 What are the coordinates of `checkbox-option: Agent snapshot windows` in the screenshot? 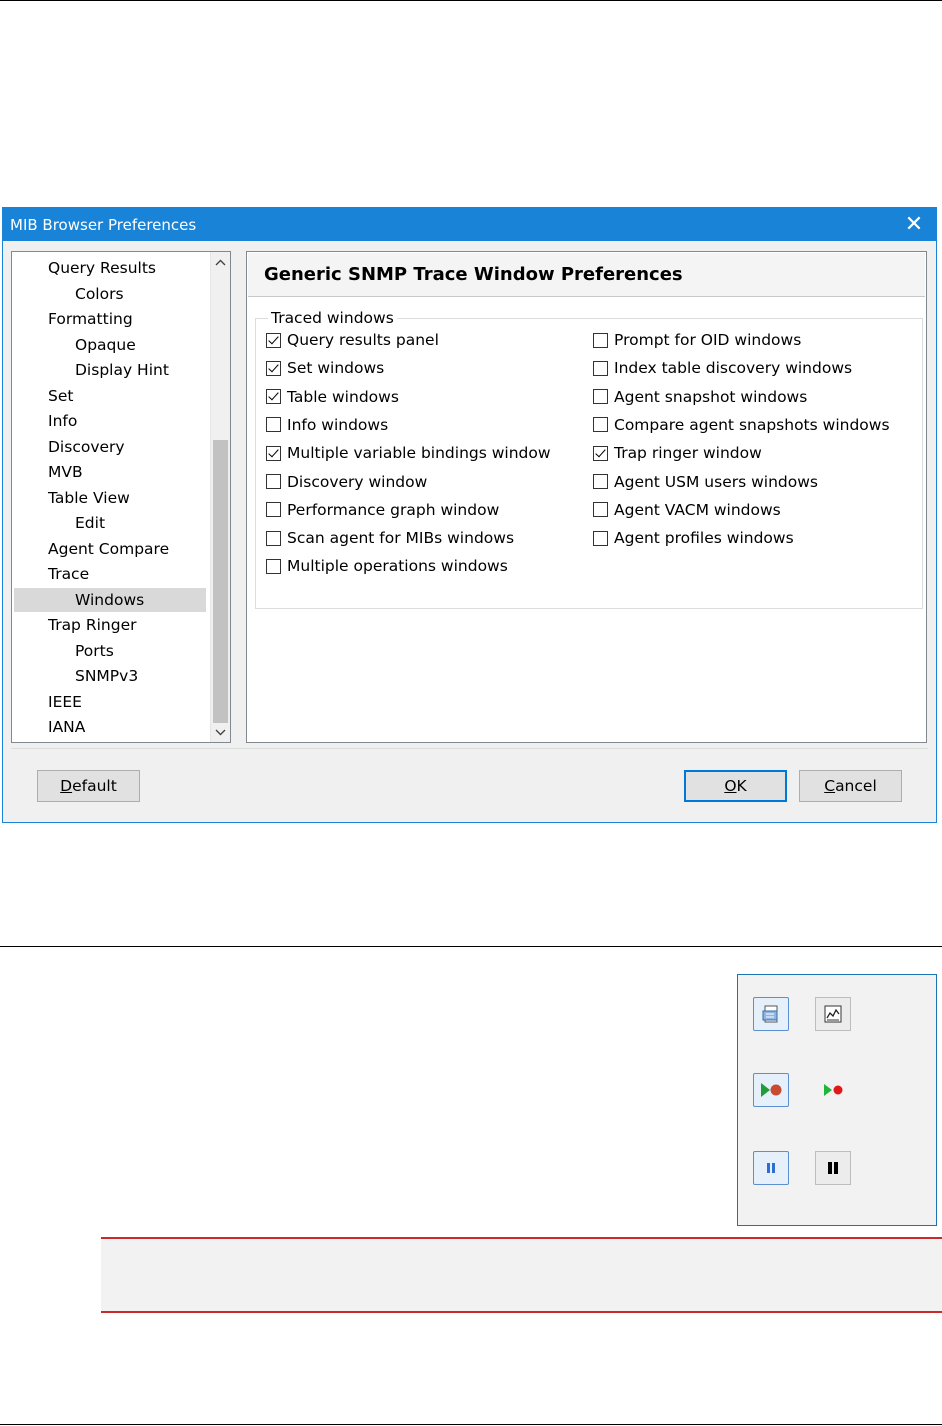 It's located at (700, 397).